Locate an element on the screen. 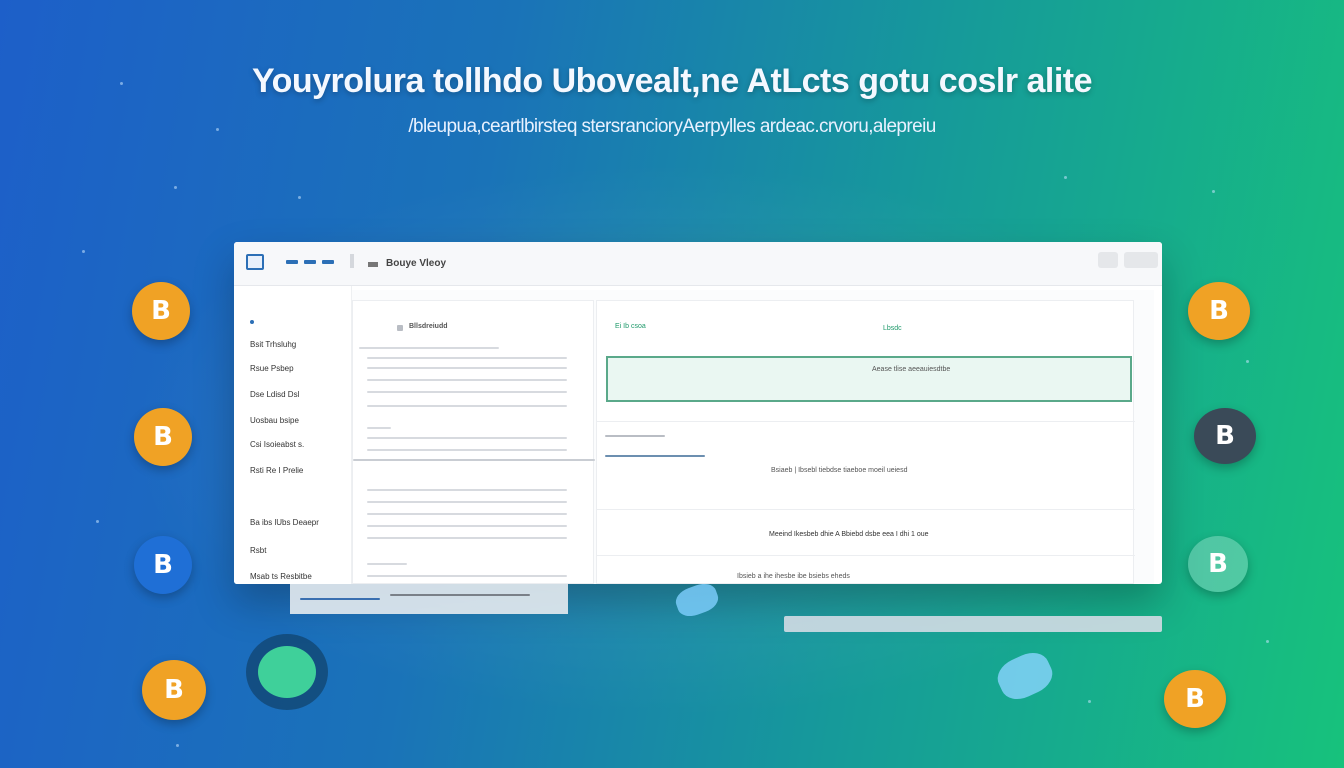 The height and width of the screenshot is (768, 1344). bottom-right-bar is located at coordinates (973, 624).